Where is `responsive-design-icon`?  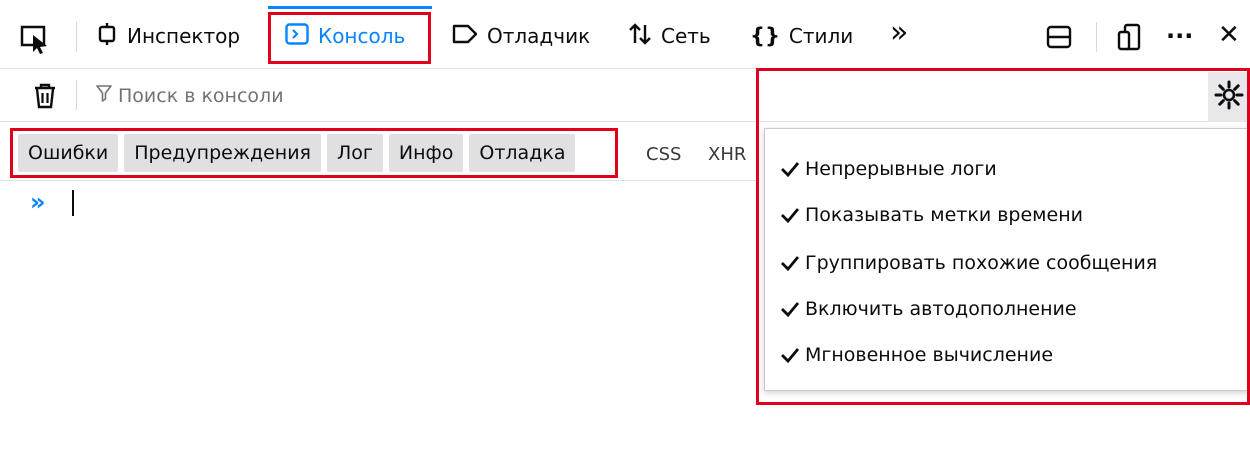
responsive-design-icon is located at coordinates (1129, 37).